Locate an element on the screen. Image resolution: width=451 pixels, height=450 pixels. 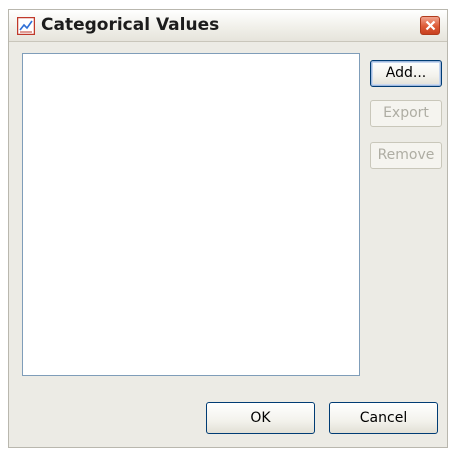
cancel-button: Cancel is located at coordinates (383, 418).